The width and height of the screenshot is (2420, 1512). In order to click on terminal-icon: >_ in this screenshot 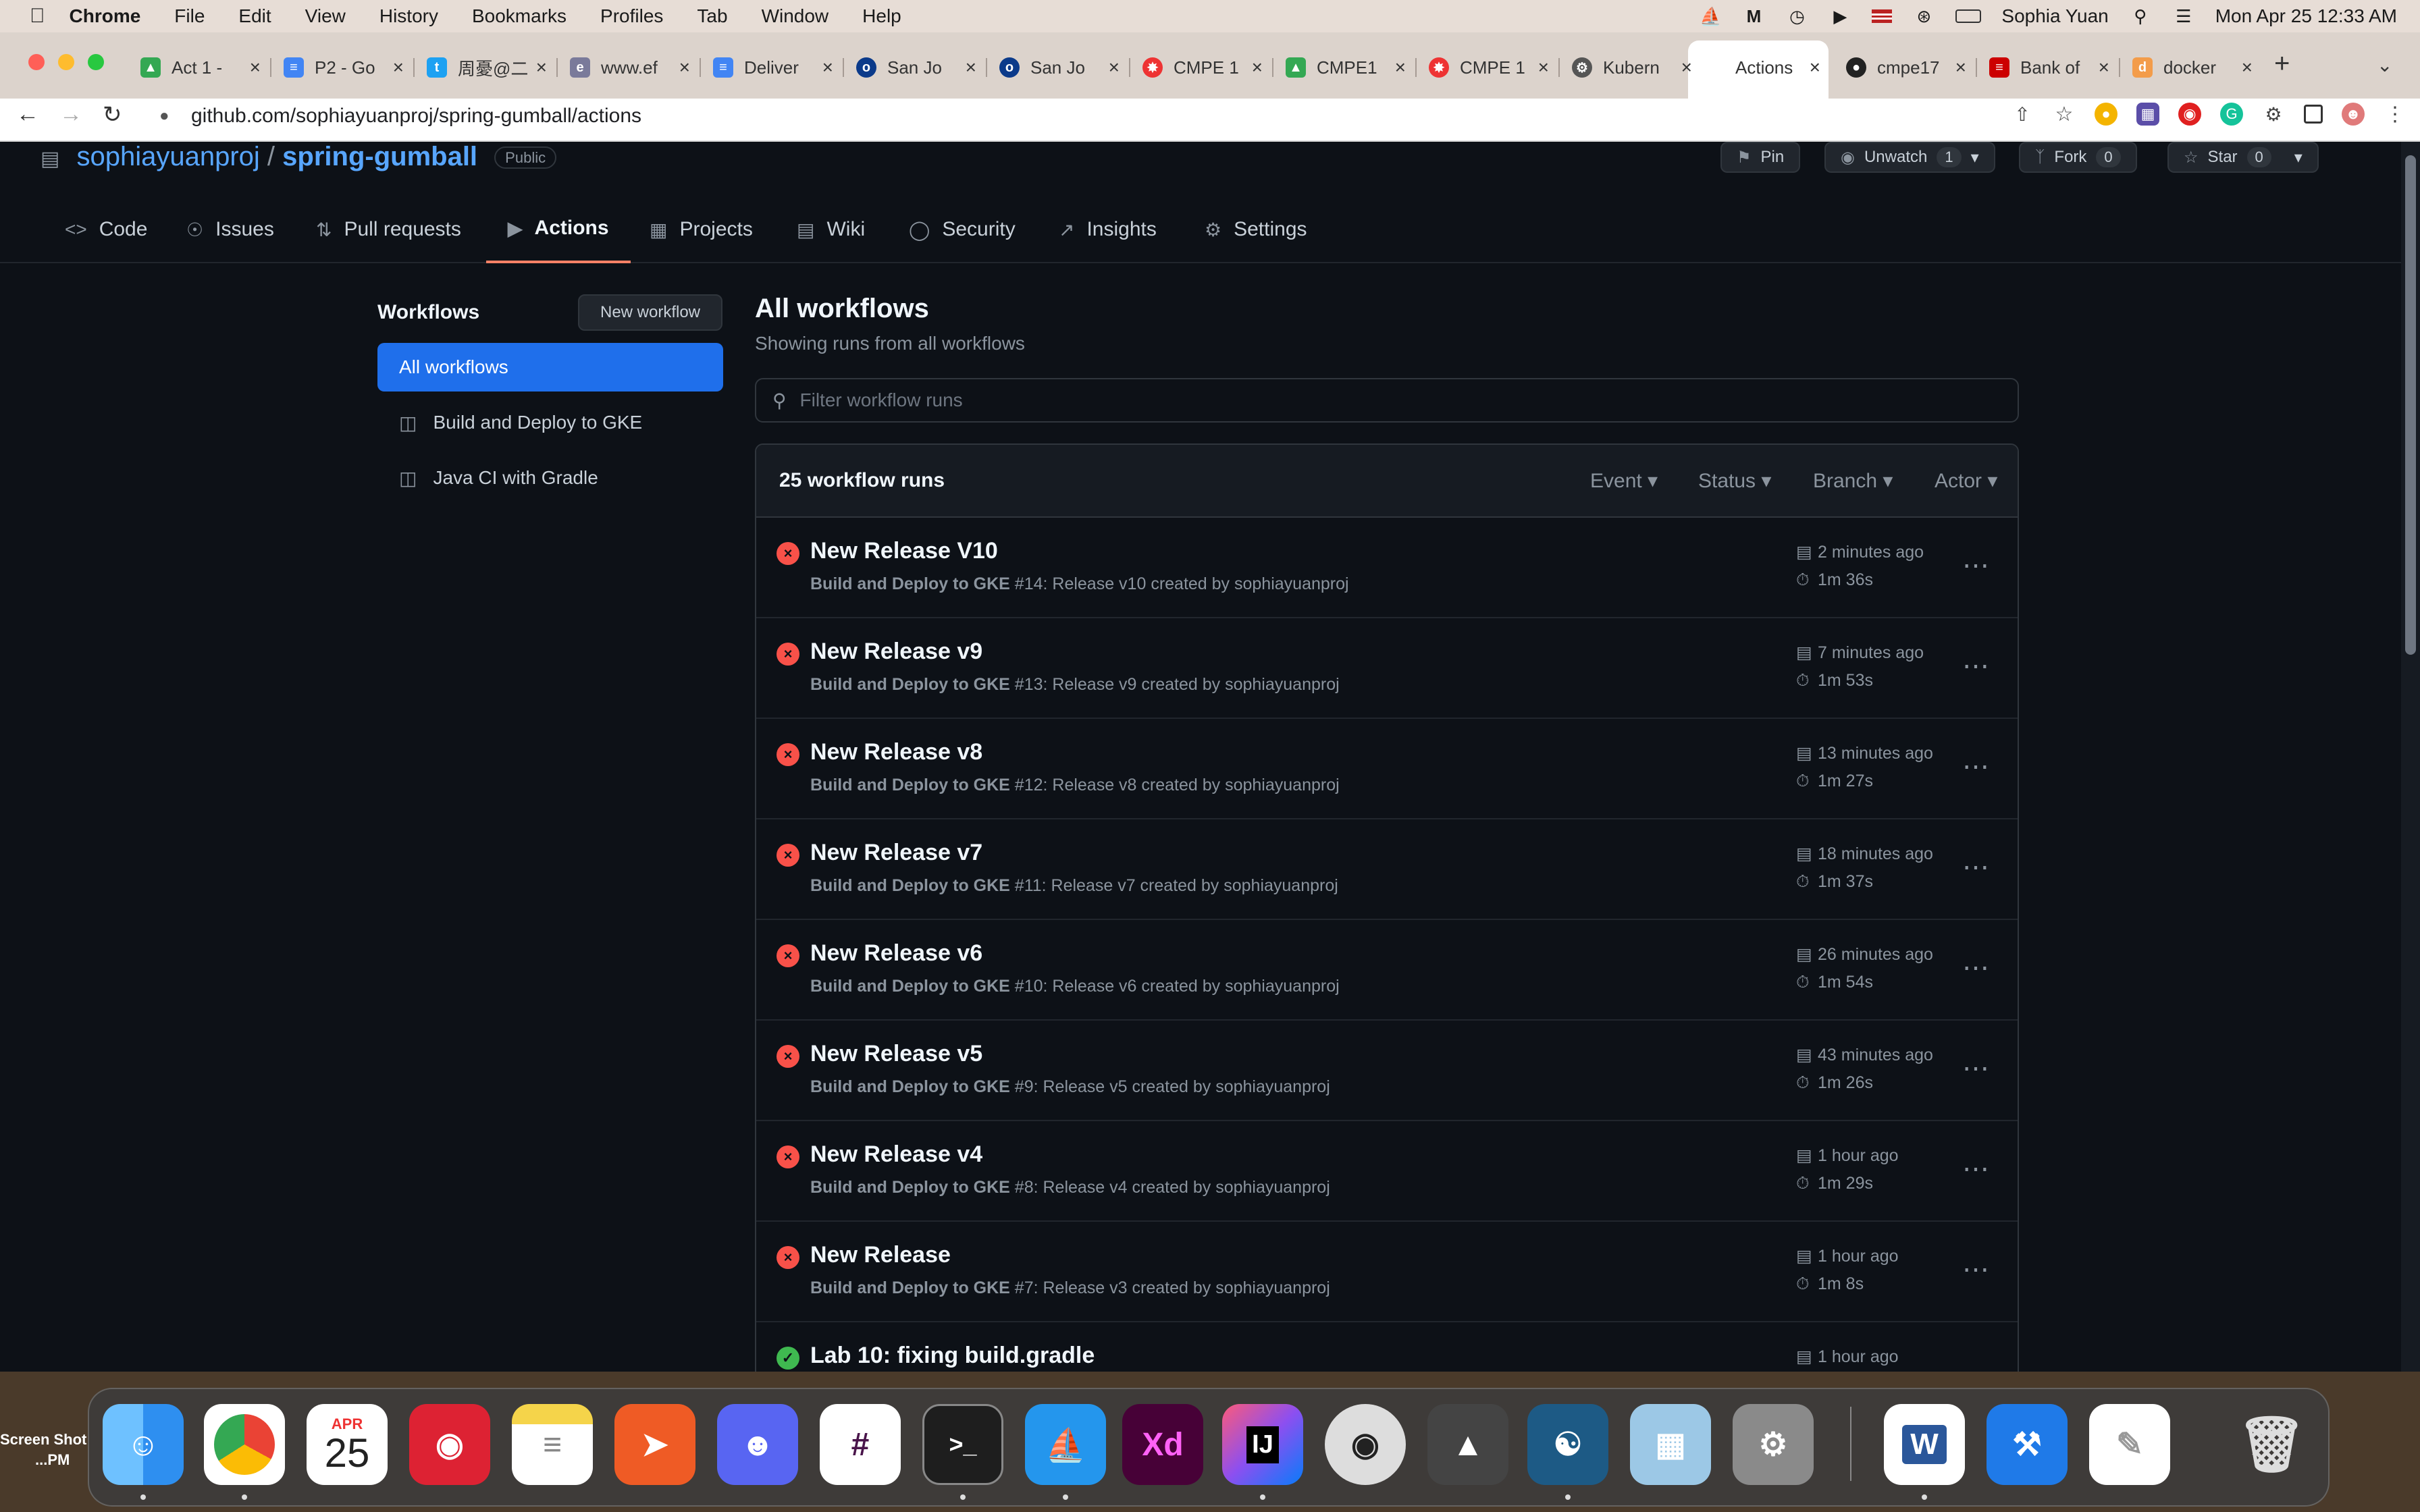, I will do `click(962, 1444)`.